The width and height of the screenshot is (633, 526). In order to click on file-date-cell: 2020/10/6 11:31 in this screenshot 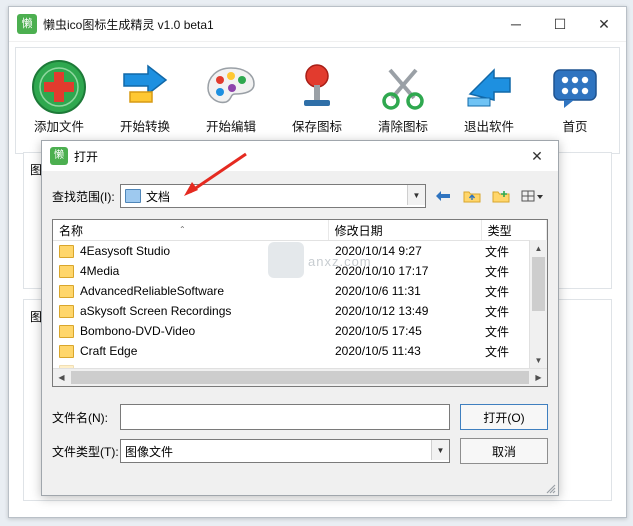, I will do `click(378, 291)`.